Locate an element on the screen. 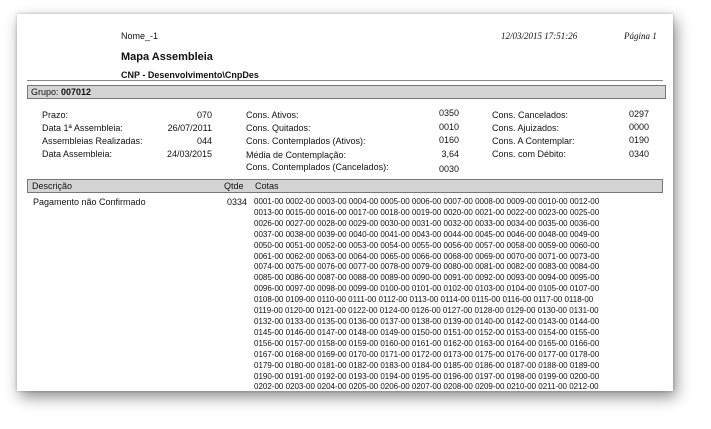  assembleias-realizadas-value: 044 is located at coordinates (204, 141).